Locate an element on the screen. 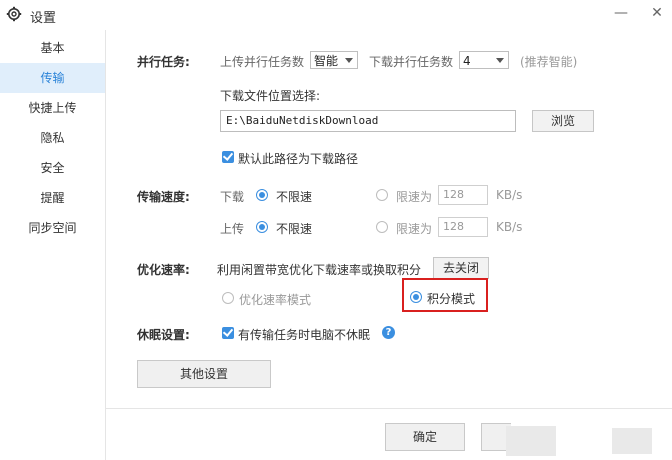  no-sleep-label: 有传输任务时电脑不休眠 is located at coordinates (304, 335).